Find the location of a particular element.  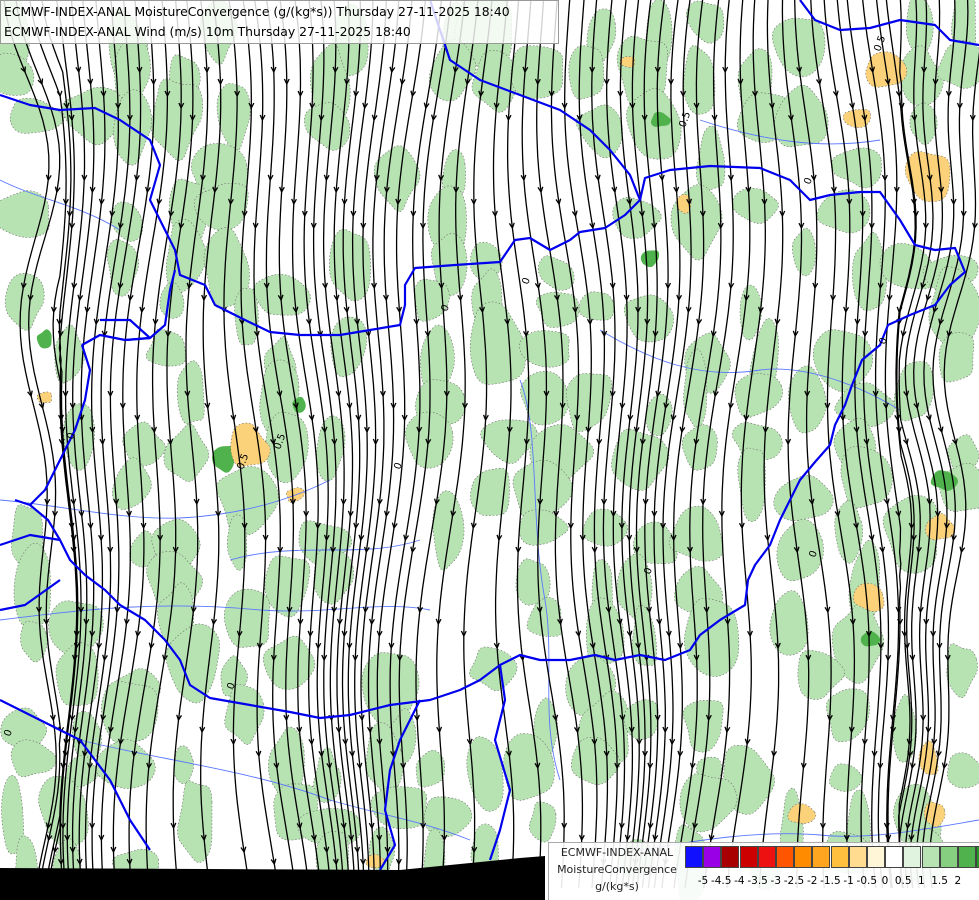

legend-model: ECMWF-INDEX-ANAL is located at coordinates (617, 852).